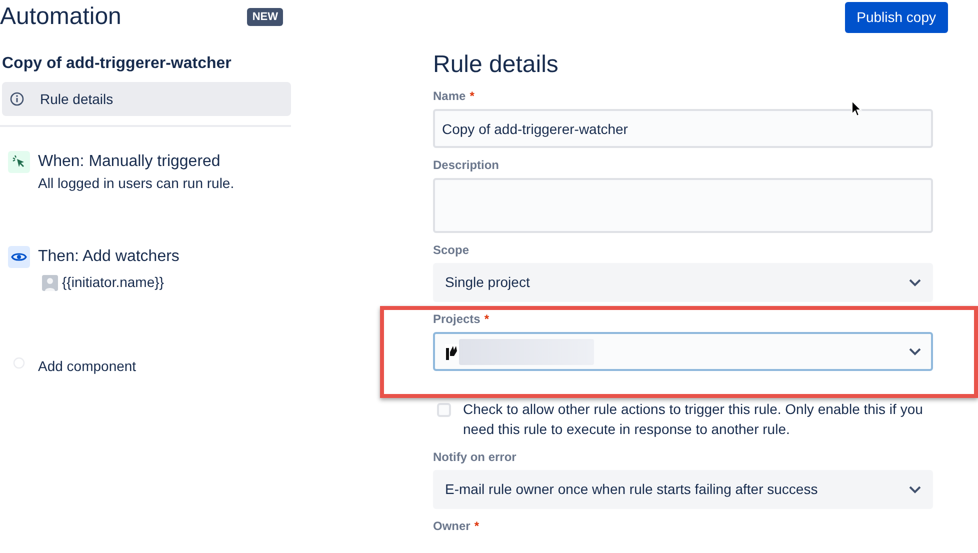 The width and height of the screenshot is (978, 553). Describe the element at coordinates (130, 162) in the screenshot. I see `component-title: When: Manually triggered` at that location.